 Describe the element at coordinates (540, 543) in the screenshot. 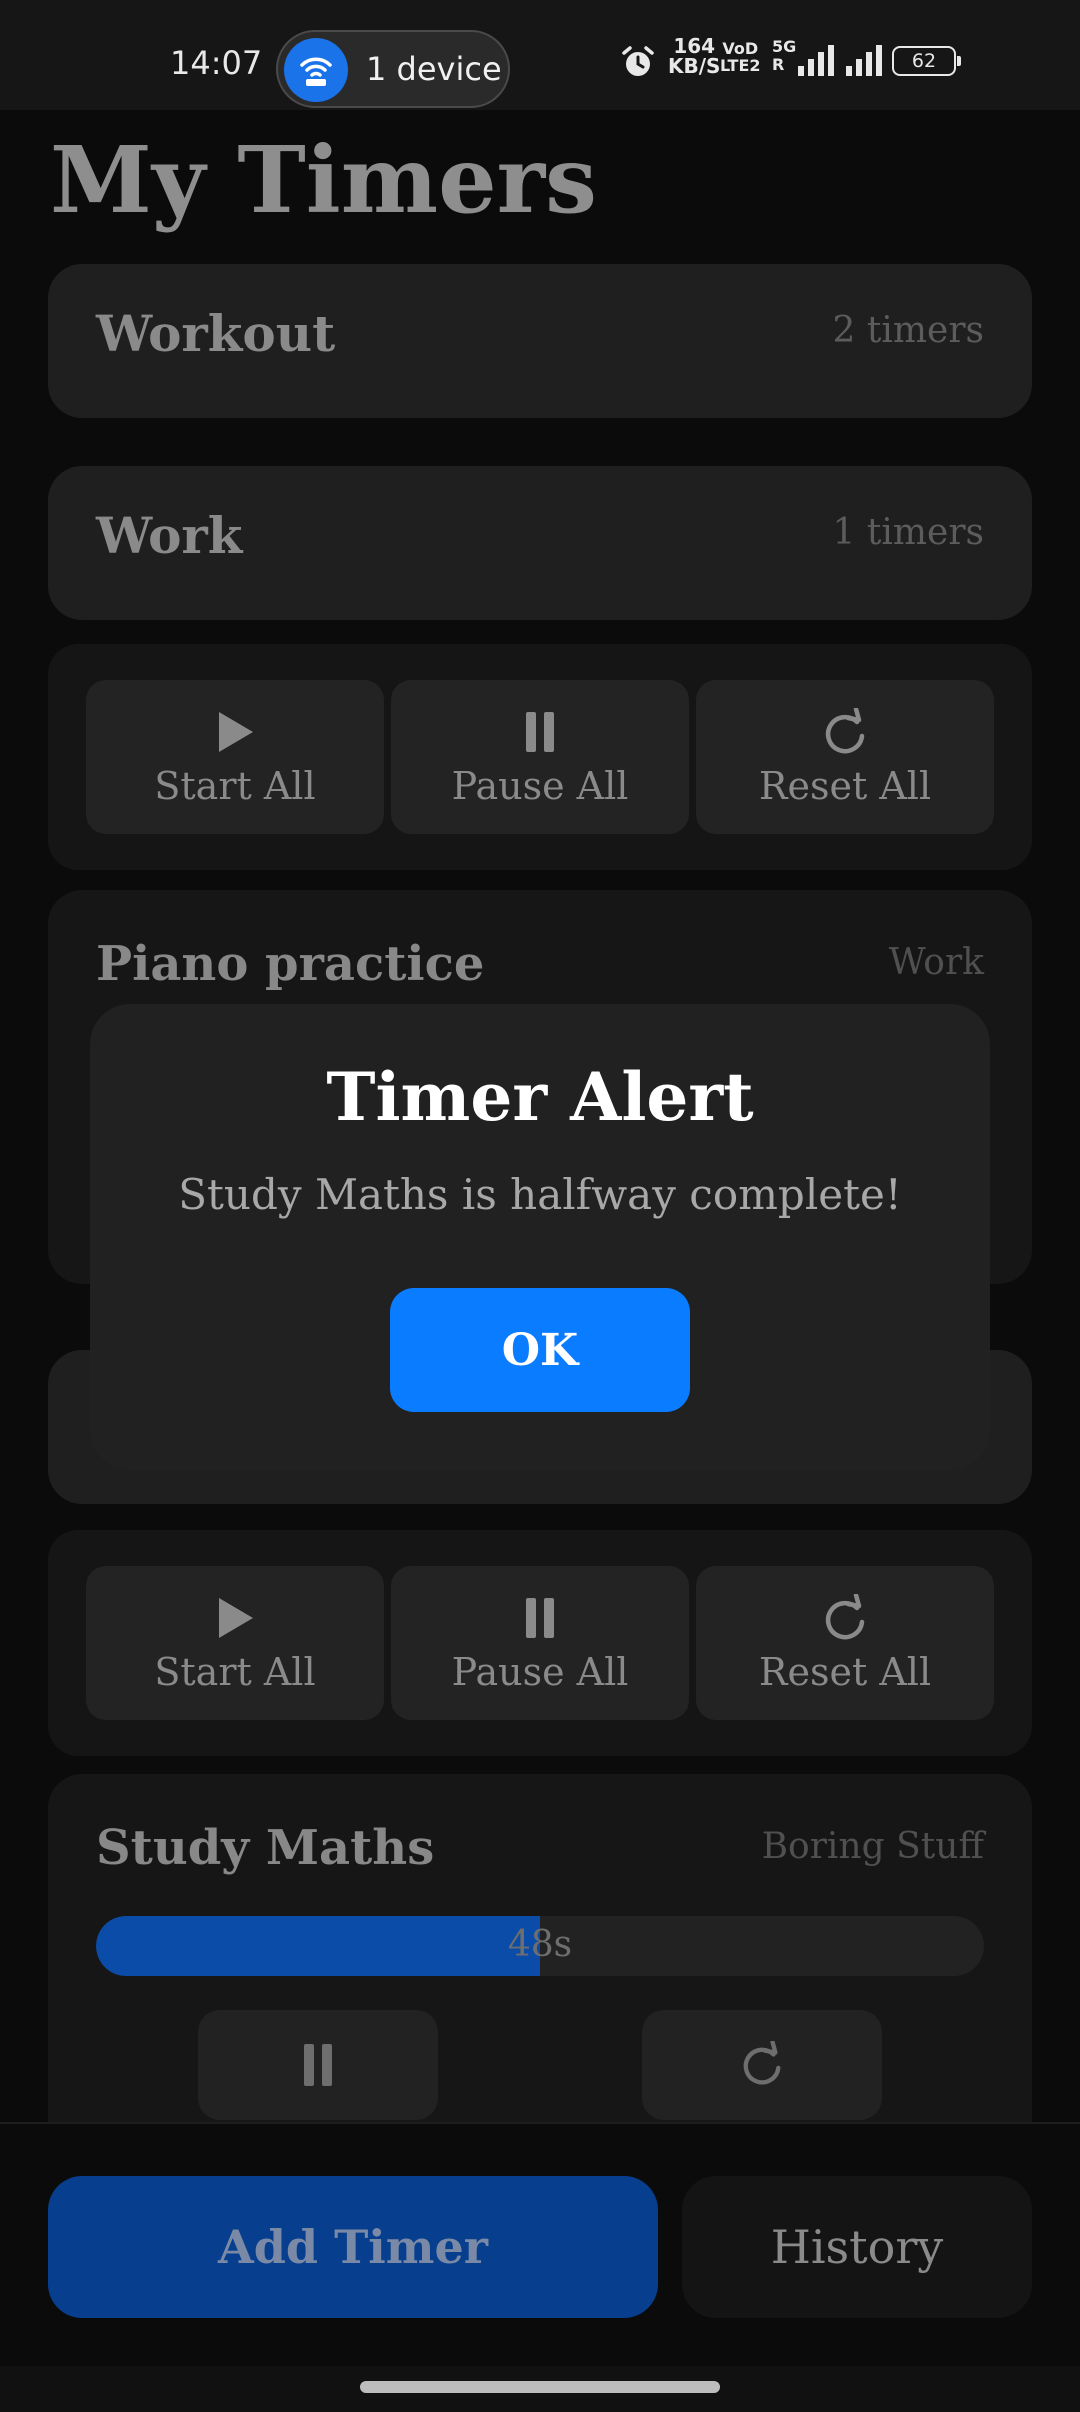

I see `group-card-work: Work 1 timers` at that location.